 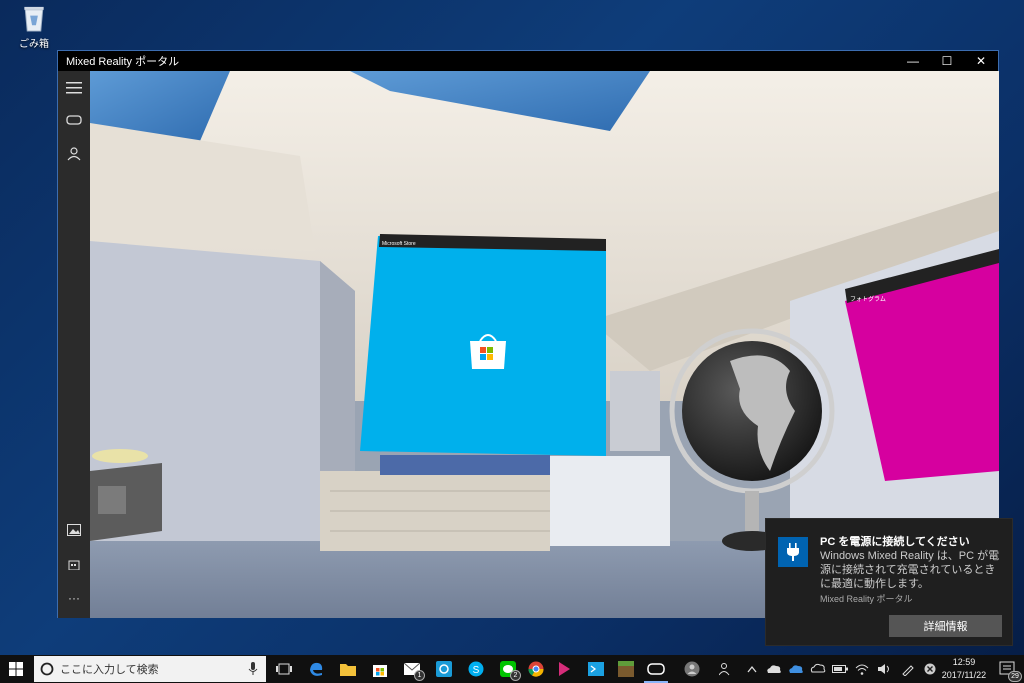 I want to click on chevron-up-icon, so click(x=752, y=669).